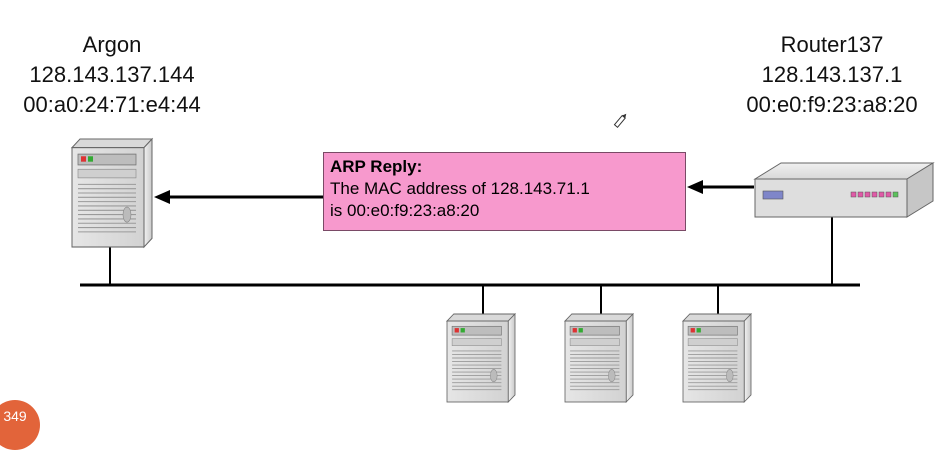 This screenshot has width=947, height=450. What do you see at coordinates (112, 104) in the screenshot?
I see `argon-mac-address: 00:a0:24:71:e4:44` at bounding box center [112, 104].